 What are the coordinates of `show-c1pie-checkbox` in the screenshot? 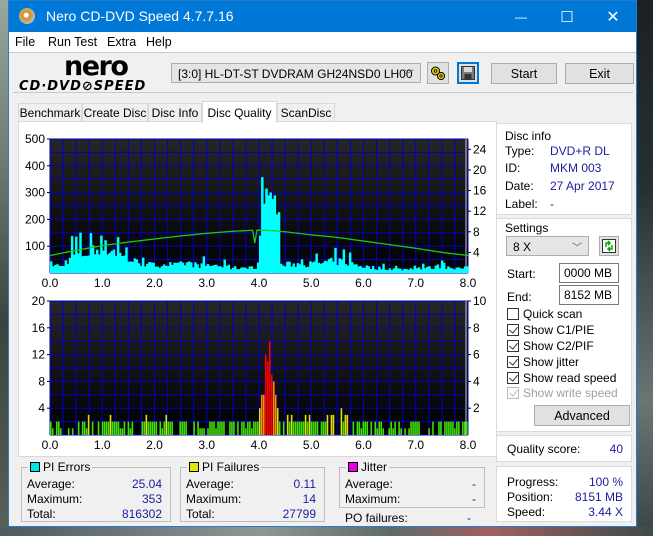 It's located at (513, 330).